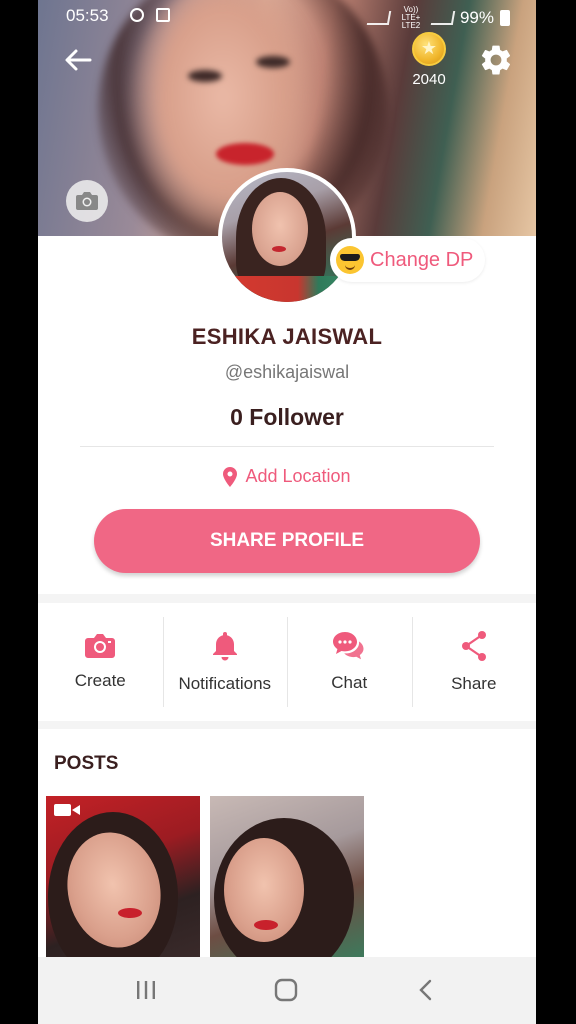 The image size is (576, 1024). I want to click on home-icon, so click(286, 990).